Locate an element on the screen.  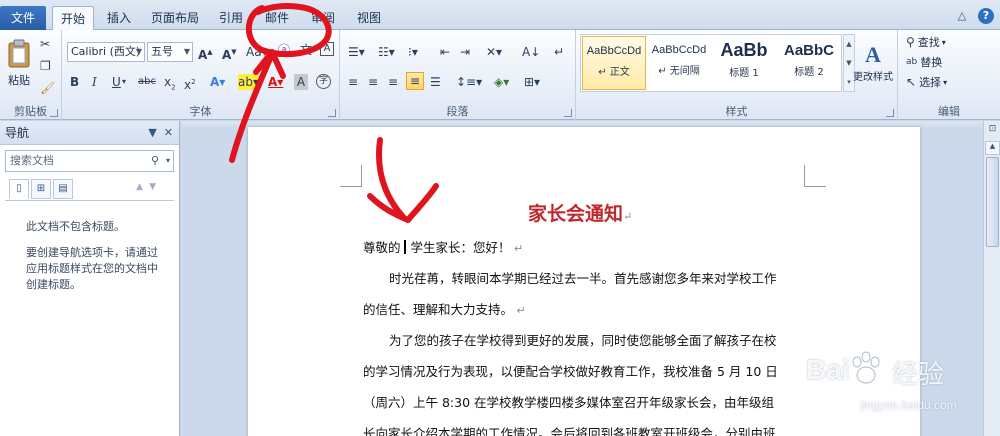
style-tile-heading-1: AaBb 标题 1 is located at coordinates (744, 63).